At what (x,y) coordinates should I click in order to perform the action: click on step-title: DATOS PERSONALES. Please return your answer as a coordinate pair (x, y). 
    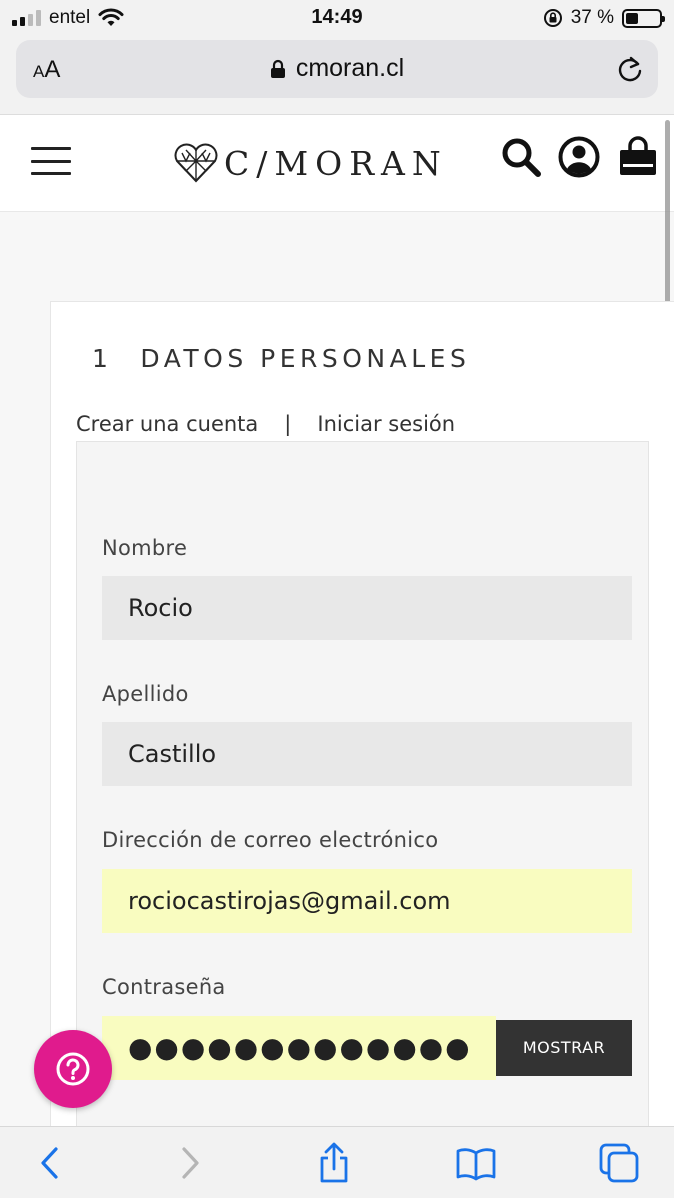
    Looking at the image, I should click on (305, 358).